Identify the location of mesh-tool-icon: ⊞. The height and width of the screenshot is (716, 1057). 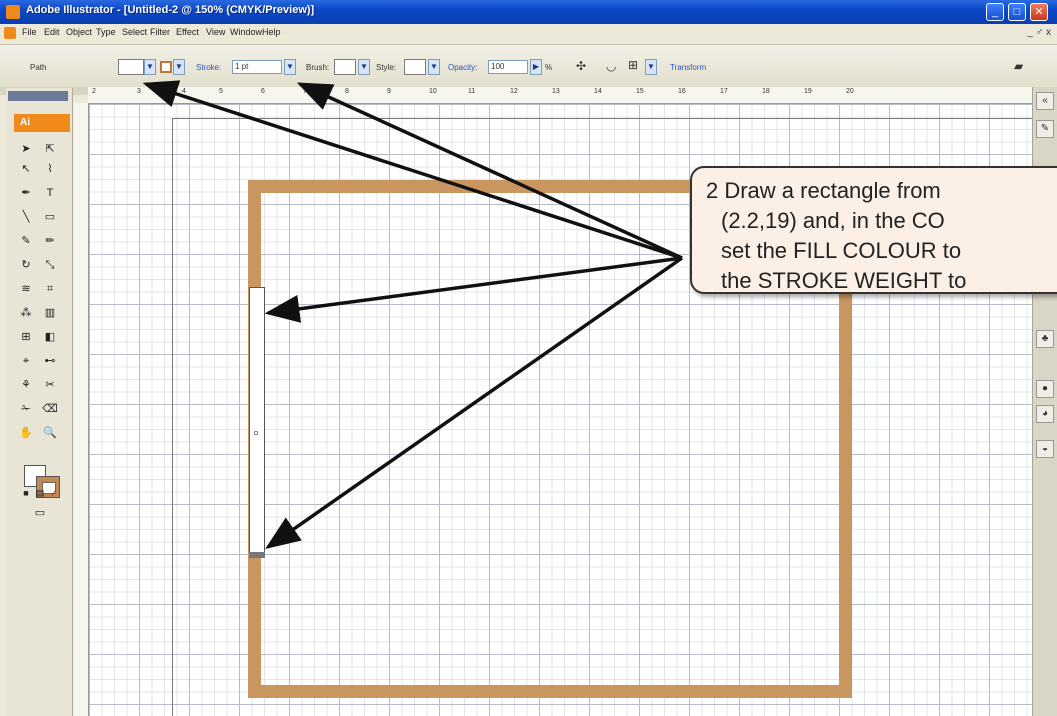
(26, 337).